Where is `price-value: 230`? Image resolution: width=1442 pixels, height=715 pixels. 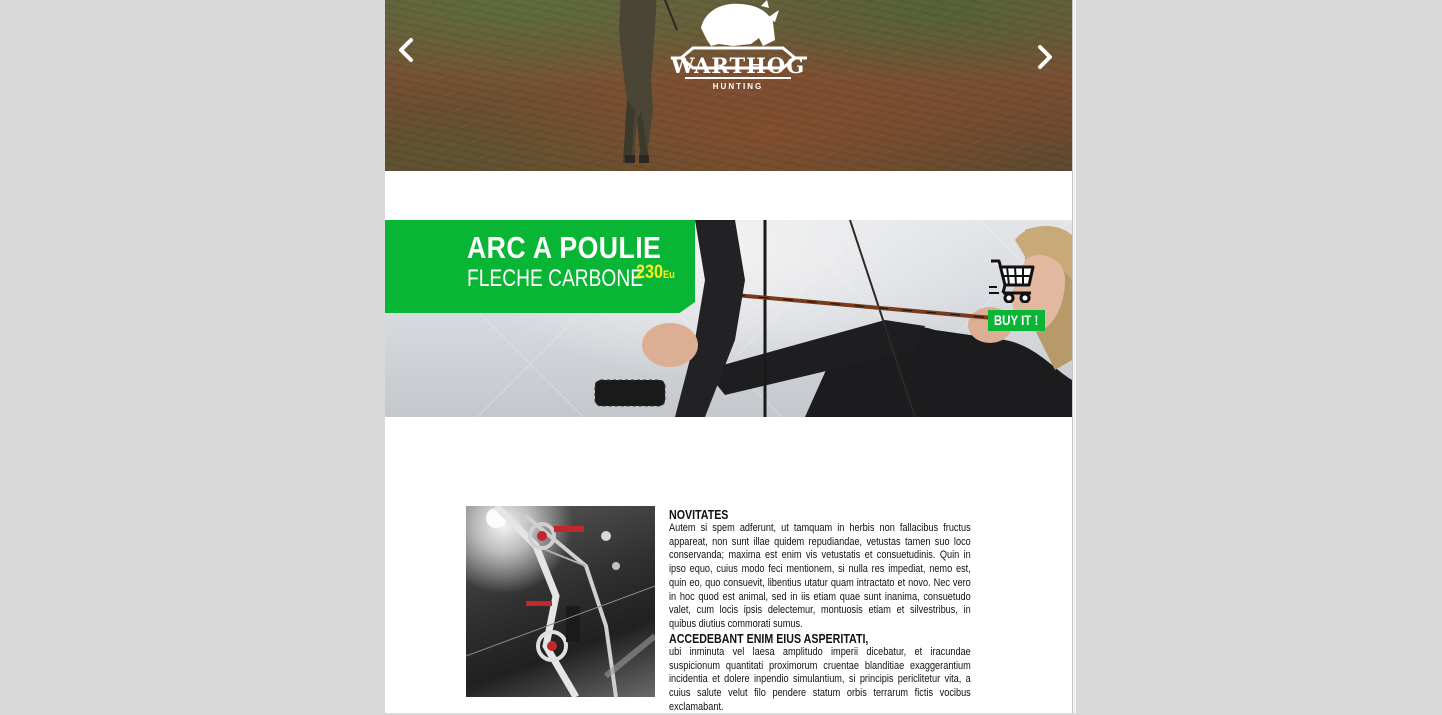 price-value: 230 is located at coordinates (649, 272).